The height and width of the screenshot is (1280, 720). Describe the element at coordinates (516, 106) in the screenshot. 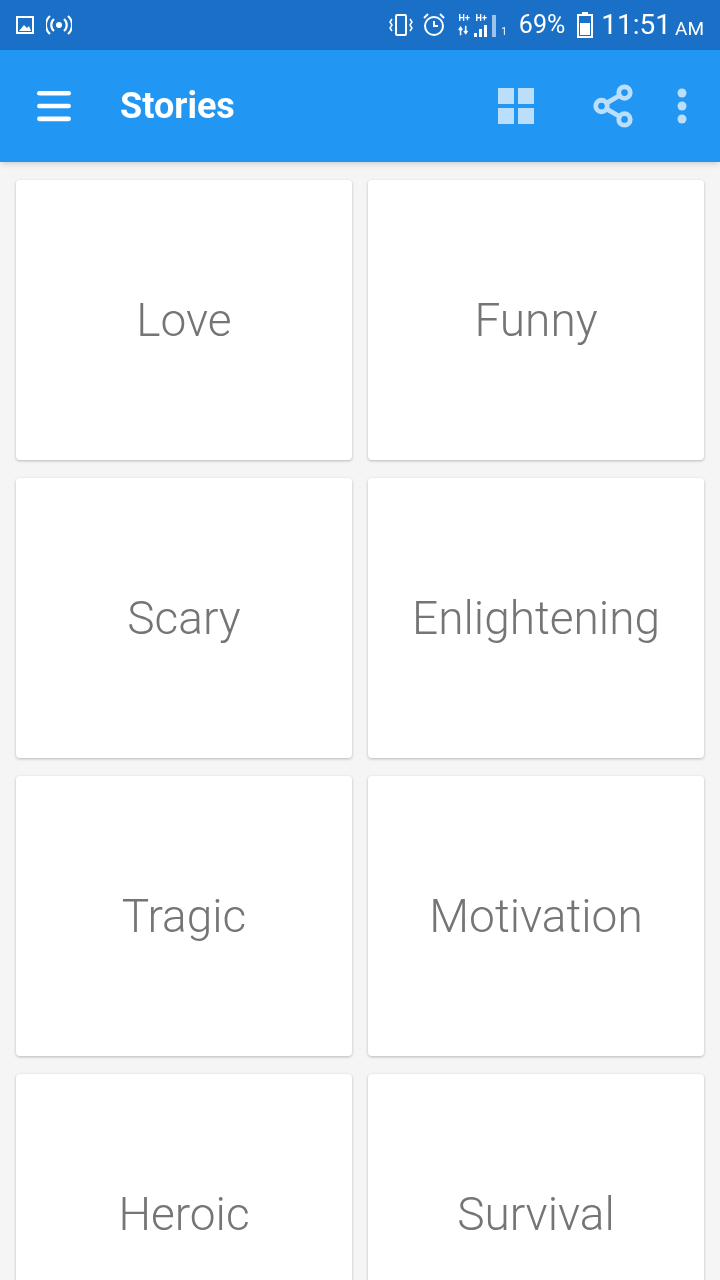

I see `grid-view-button` at that location.